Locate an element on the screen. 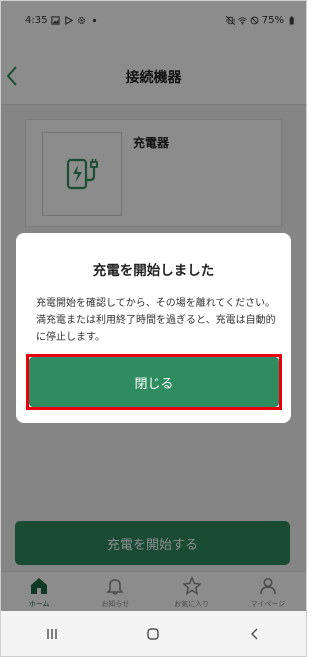  home-nav-icon is located at coordinates (153, 634).